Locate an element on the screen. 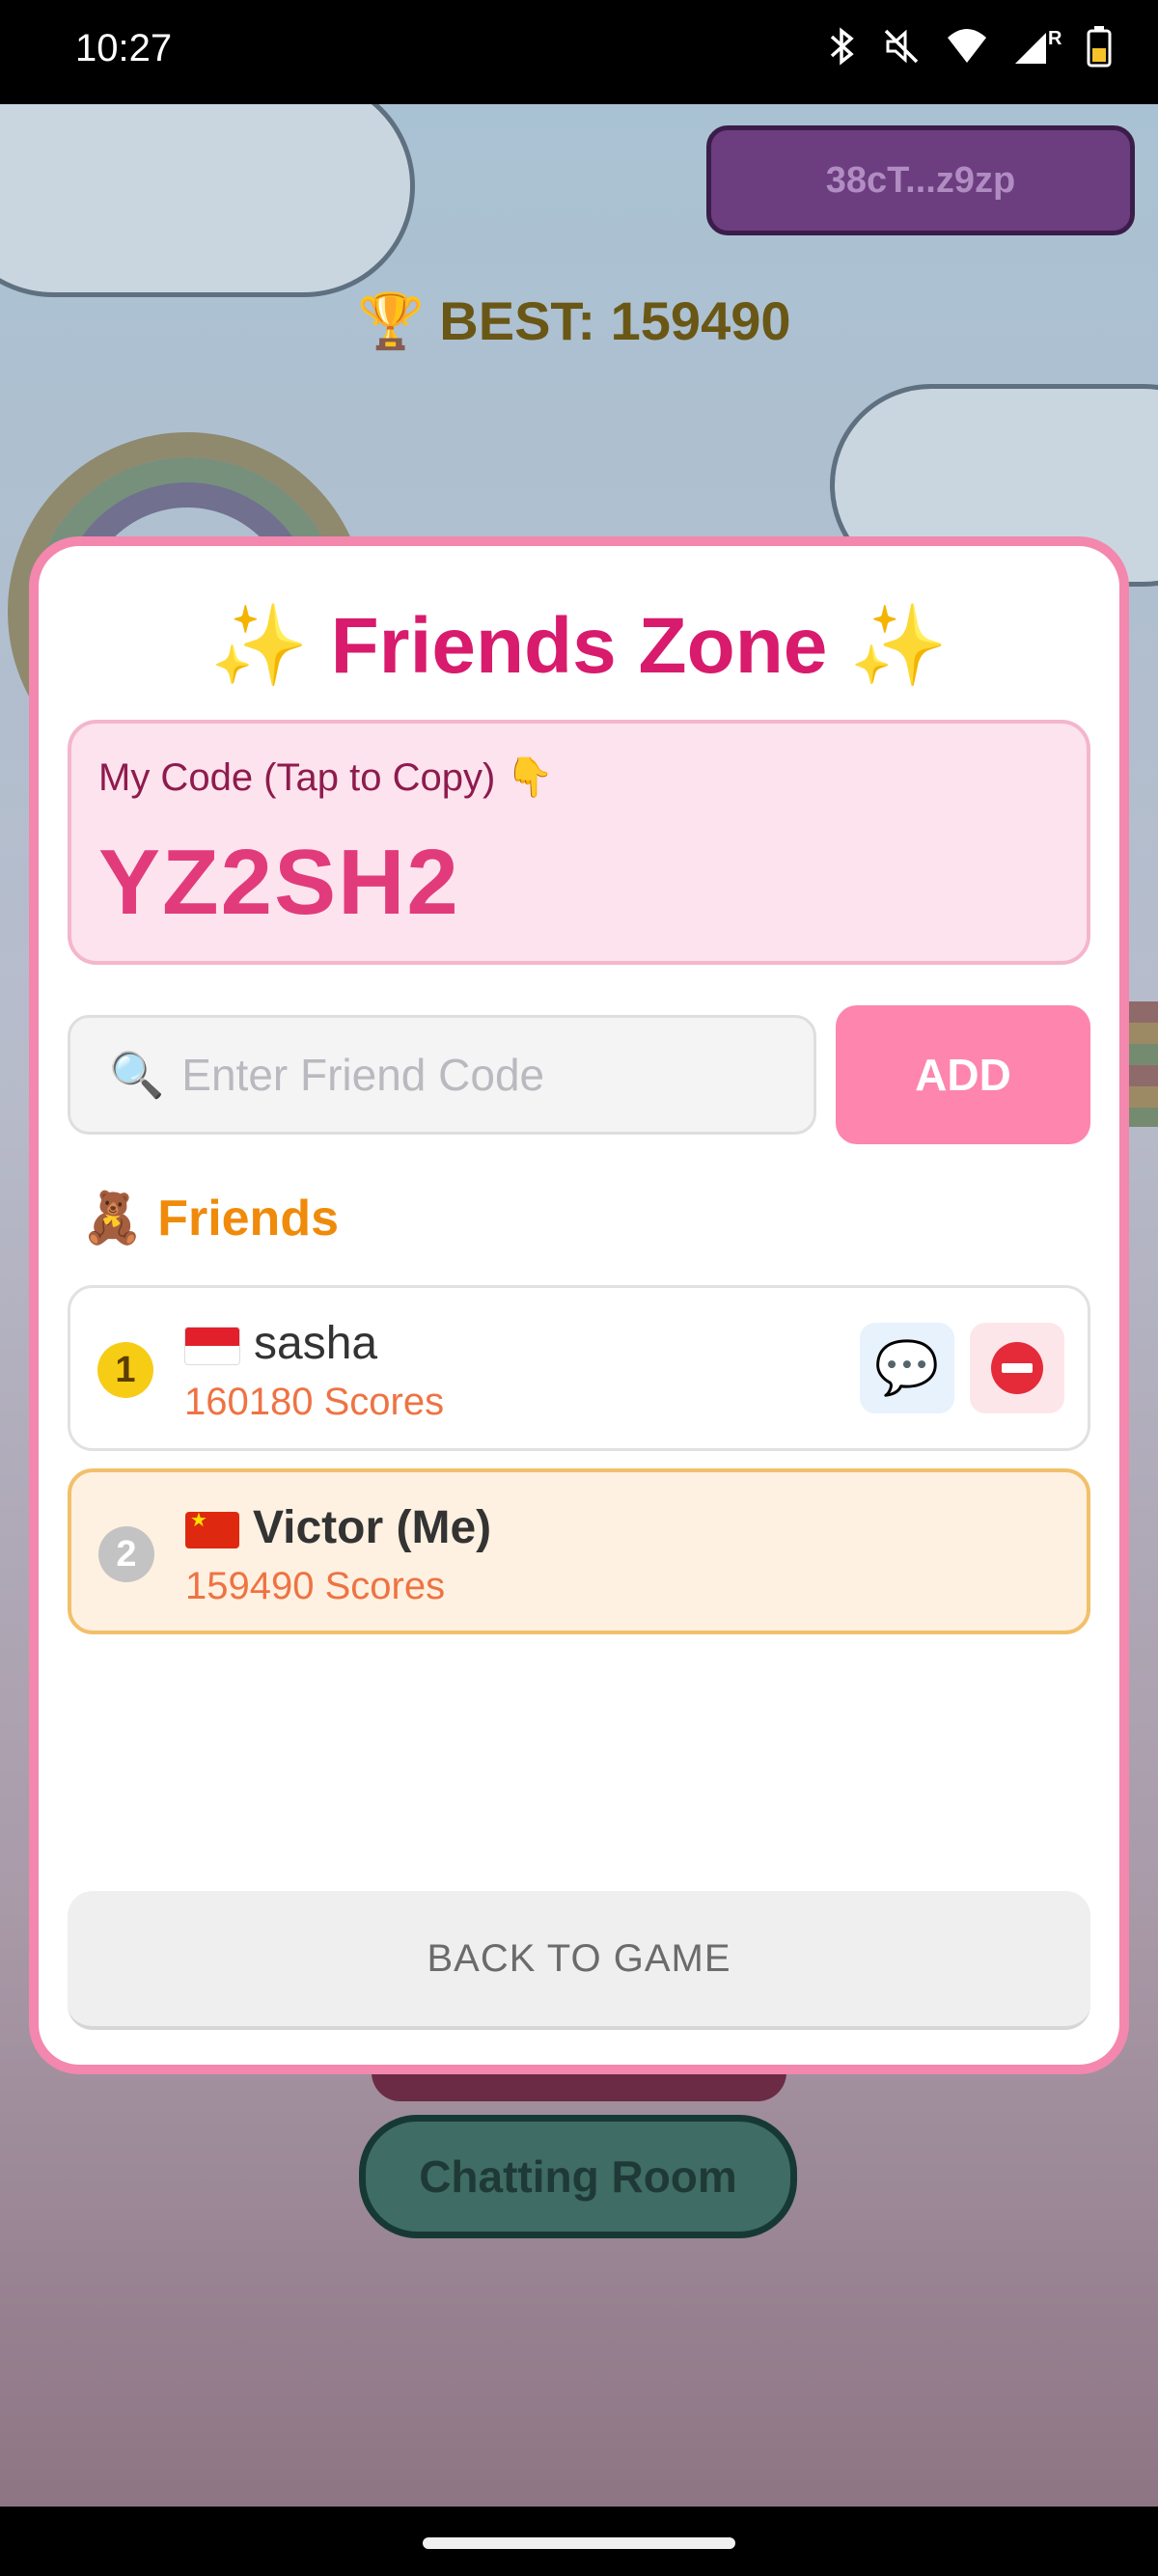 The height and width of the screenshot is (2576, 1158). status-icons: R is located at coordinates (970, 51).